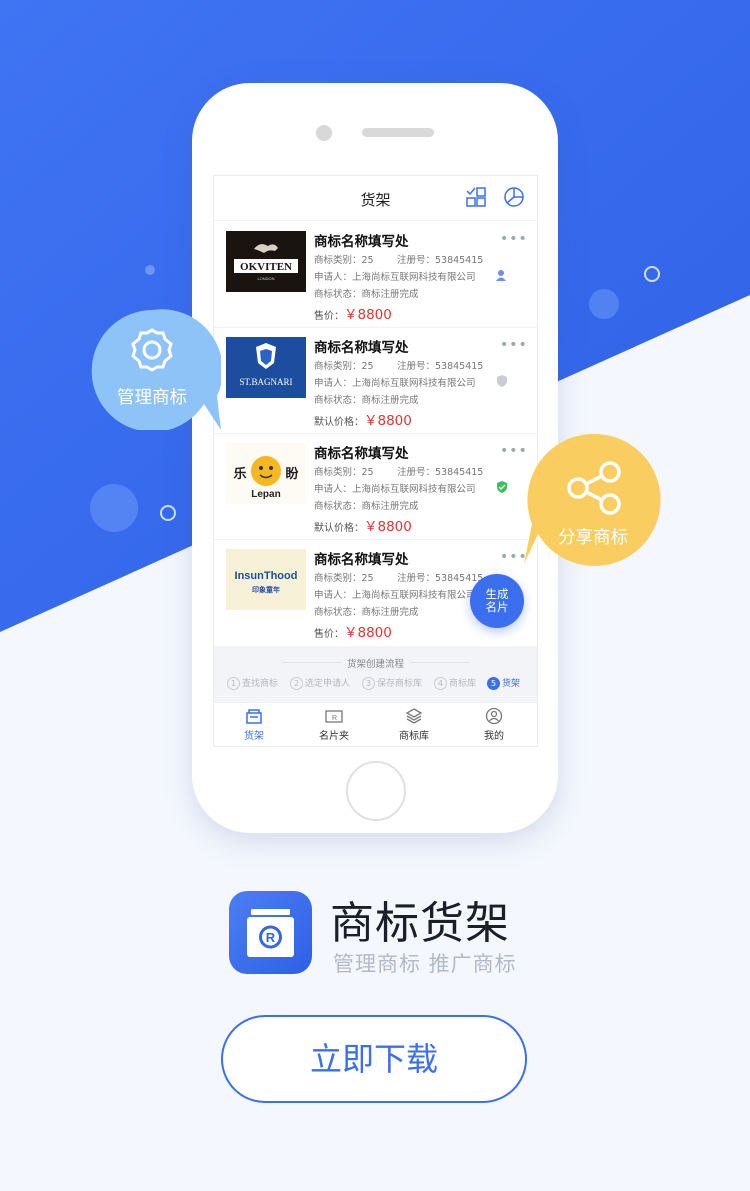 The width and height of the screenshot is (750, 1191). What do you see at coordinates (593, 538) in the screenshot?
I see `bubble-right-label: 分享商标` at bounding box center [593, 538].